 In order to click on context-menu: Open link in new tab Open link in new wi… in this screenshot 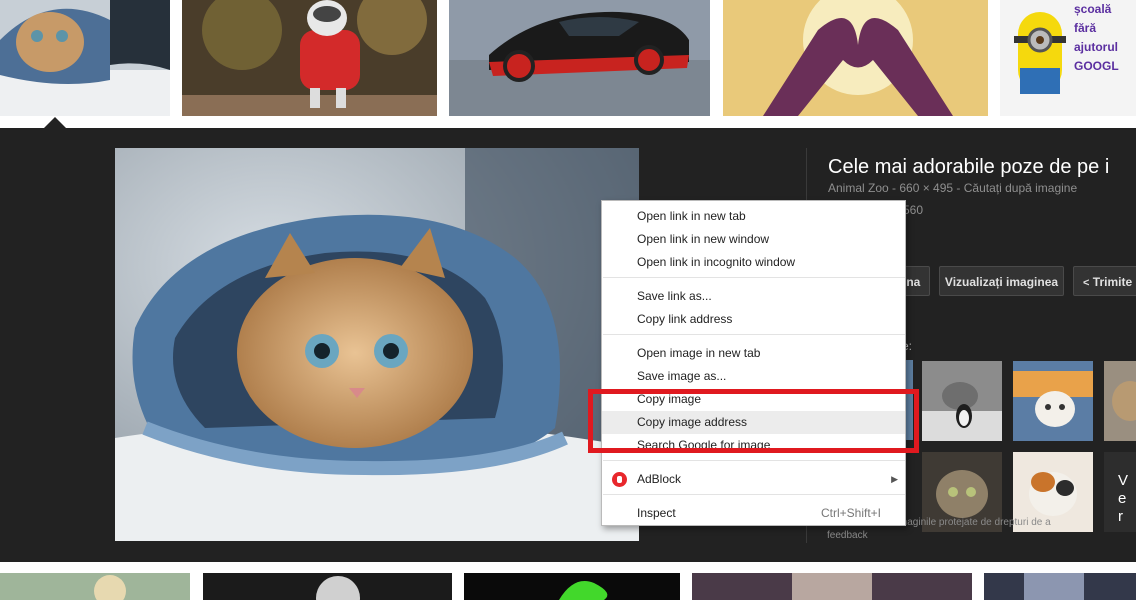, I will do `click(753, 363)`.